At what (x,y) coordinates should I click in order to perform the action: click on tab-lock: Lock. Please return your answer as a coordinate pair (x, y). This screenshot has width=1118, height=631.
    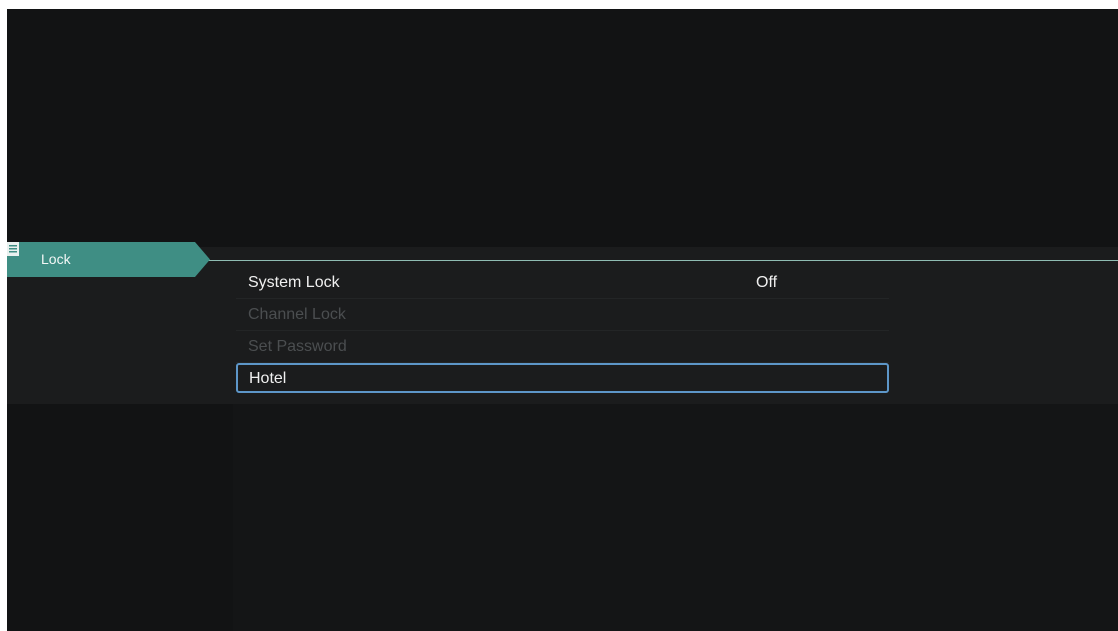
    Looking at the image, I should click on (108, 259).